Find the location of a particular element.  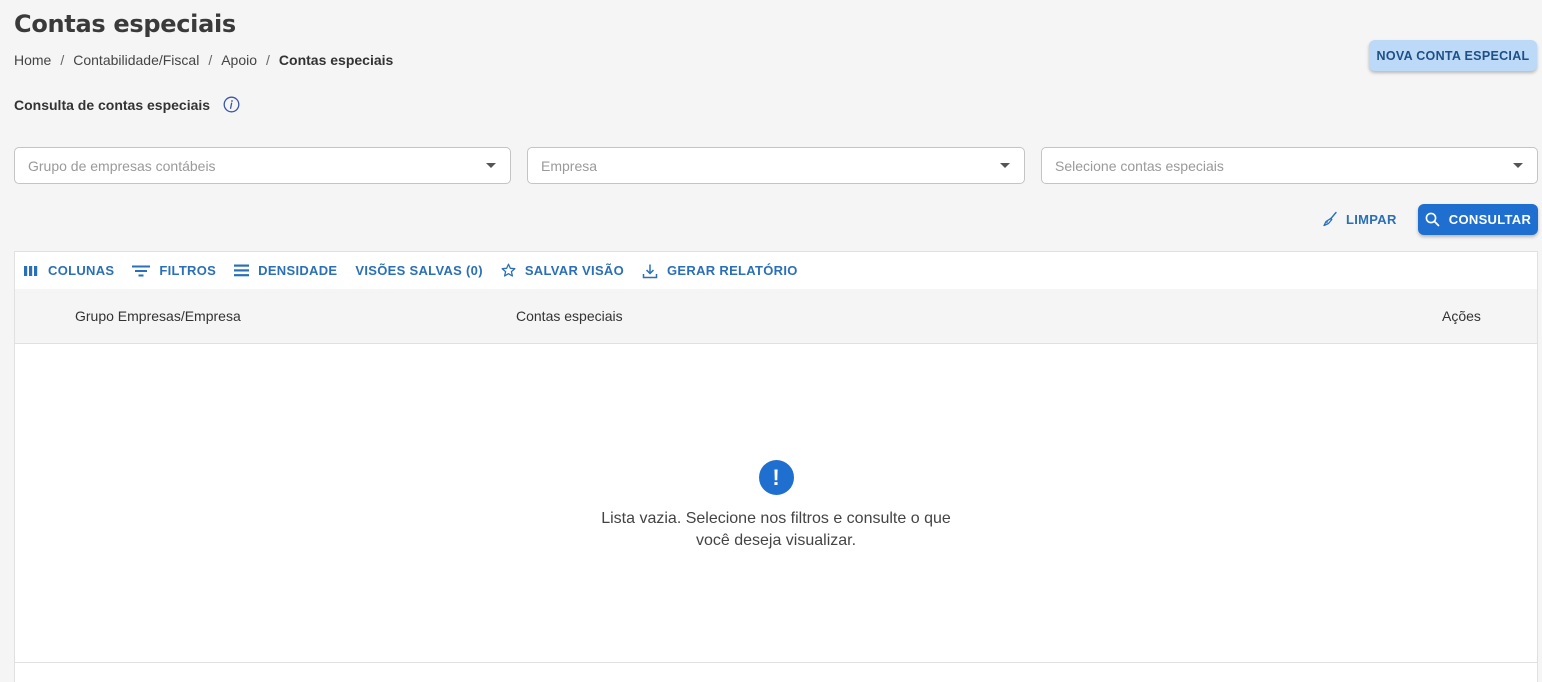

download-icon is located at coordinates (650, 271).